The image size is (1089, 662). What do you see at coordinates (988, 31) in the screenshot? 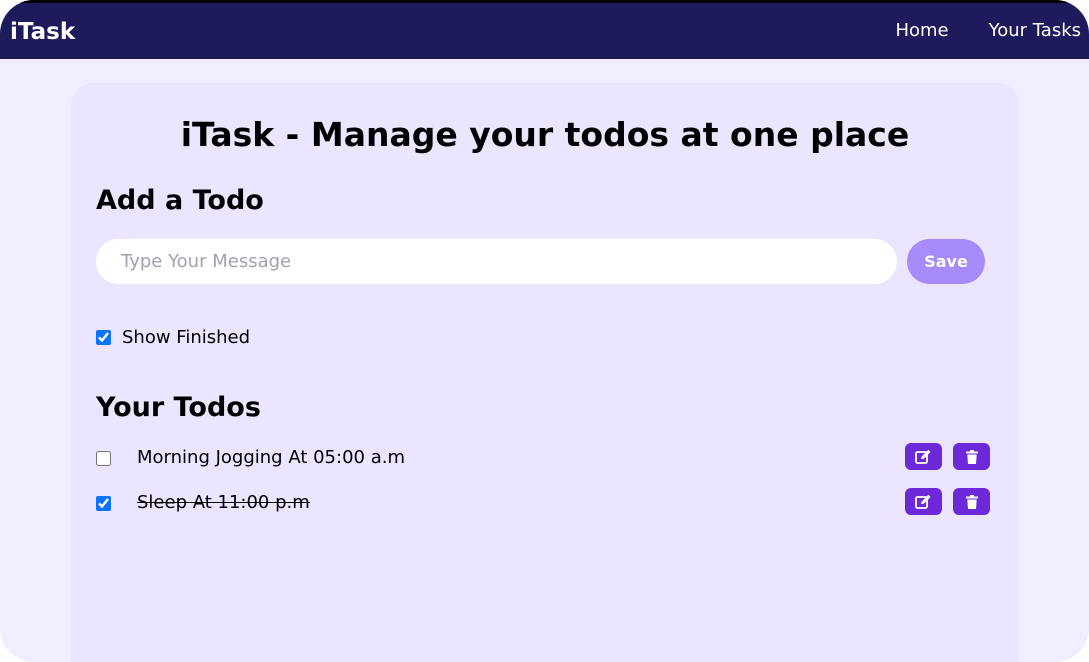
I see `nav-links: Home Your Tasks` at bounding box center [988, 31].